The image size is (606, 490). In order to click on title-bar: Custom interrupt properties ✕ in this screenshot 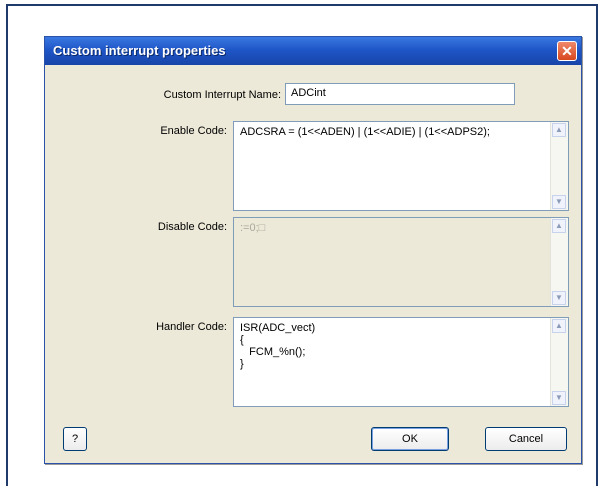, I will do `click(313, 51)`.